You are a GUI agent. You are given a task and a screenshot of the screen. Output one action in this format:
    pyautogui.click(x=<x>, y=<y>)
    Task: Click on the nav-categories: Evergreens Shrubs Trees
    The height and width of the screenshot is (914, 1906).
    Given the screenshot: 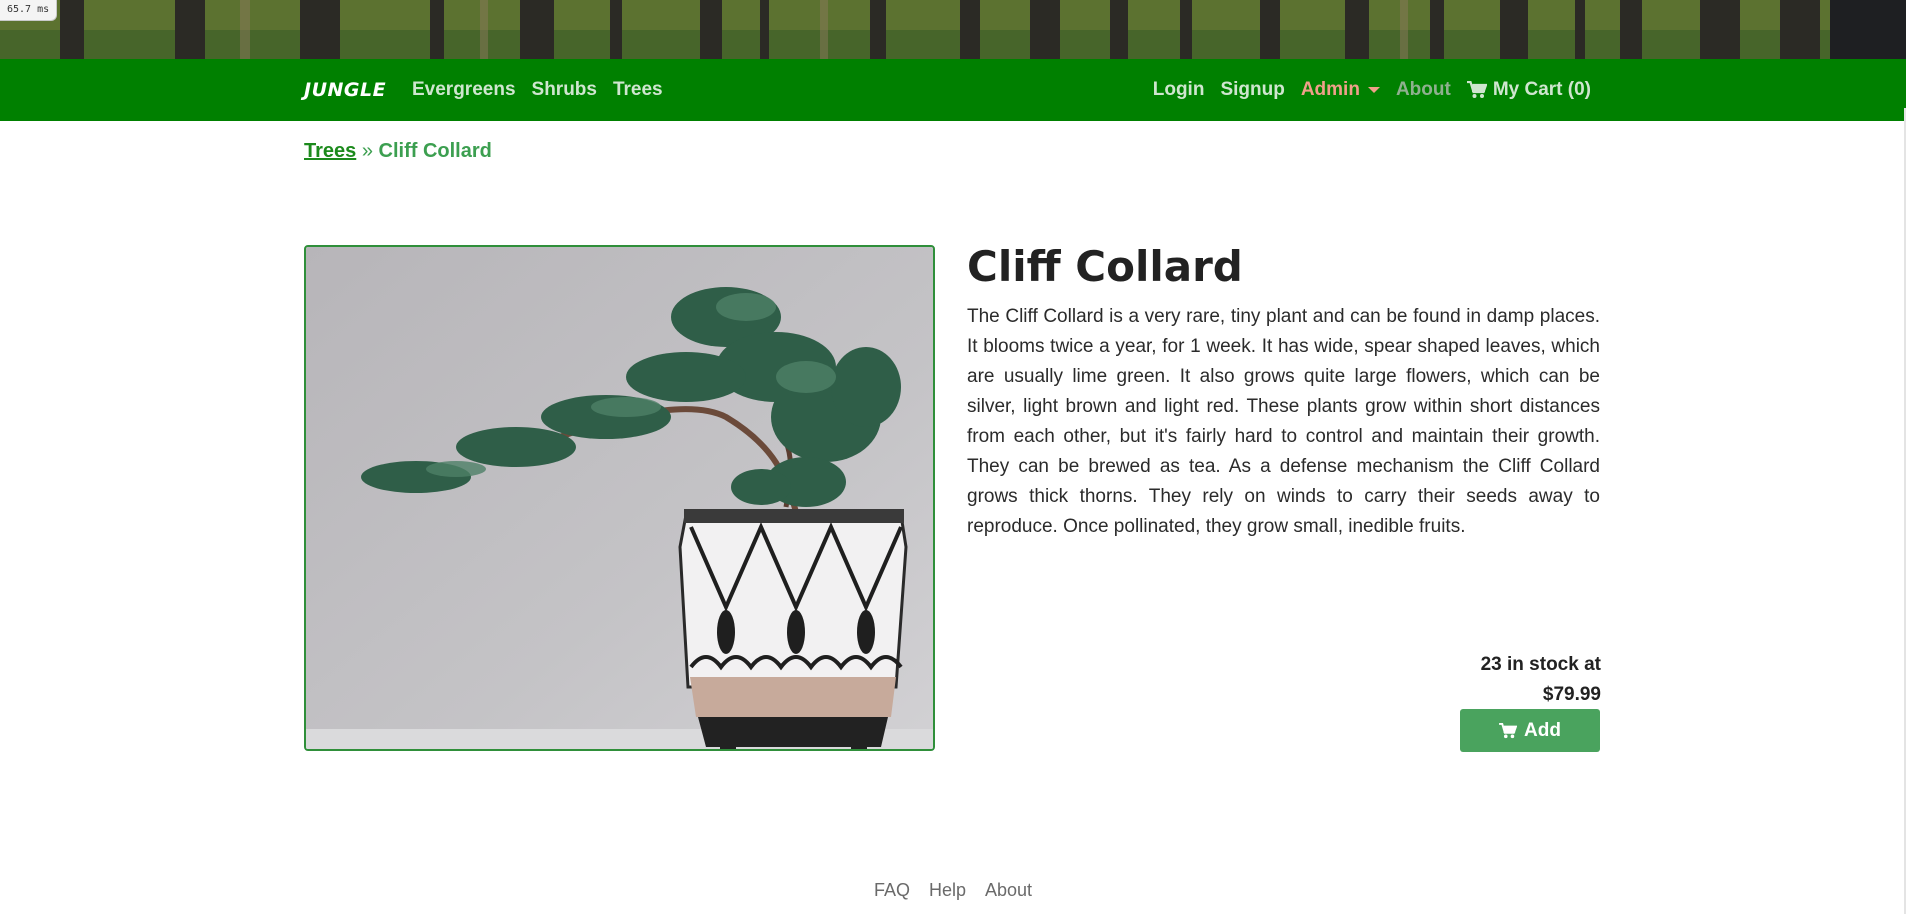 What is the action you would take?
    pyautogui.click(x=537, y=90)
    